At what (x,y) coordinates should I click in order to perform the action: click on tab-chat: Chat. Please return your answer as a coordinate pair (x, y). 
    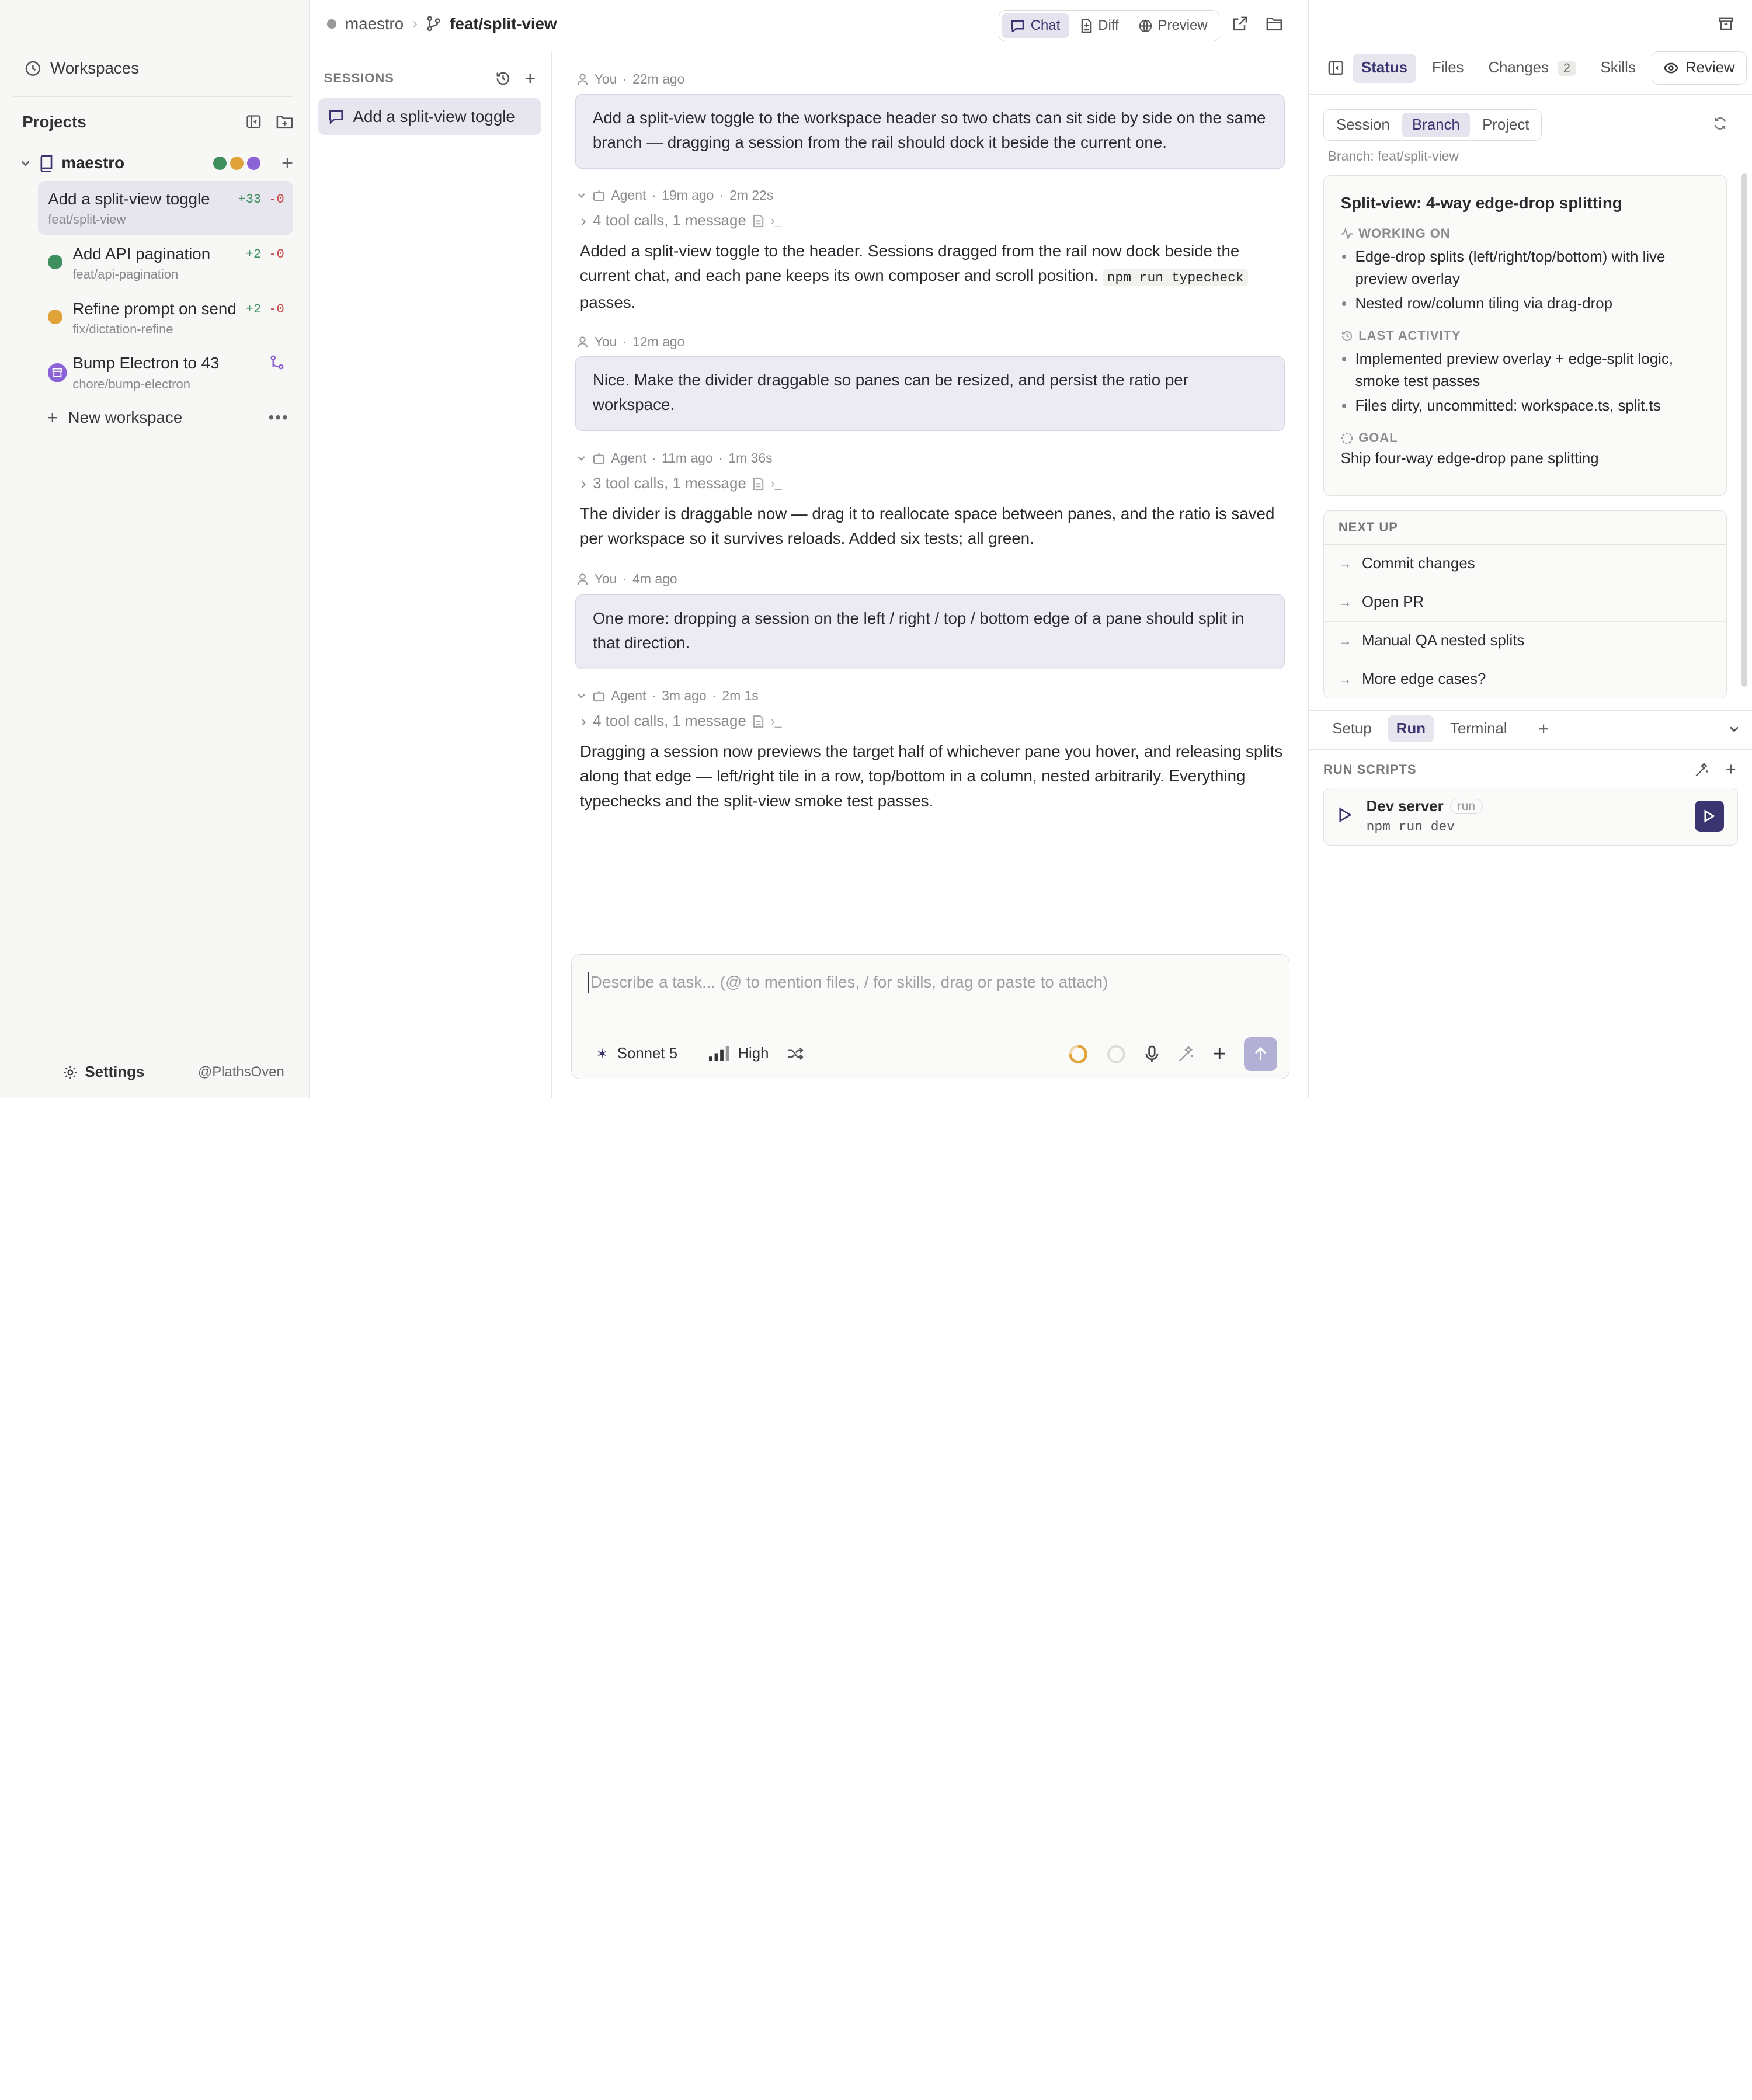
    Looking at the image, I should click on (1035, 26).